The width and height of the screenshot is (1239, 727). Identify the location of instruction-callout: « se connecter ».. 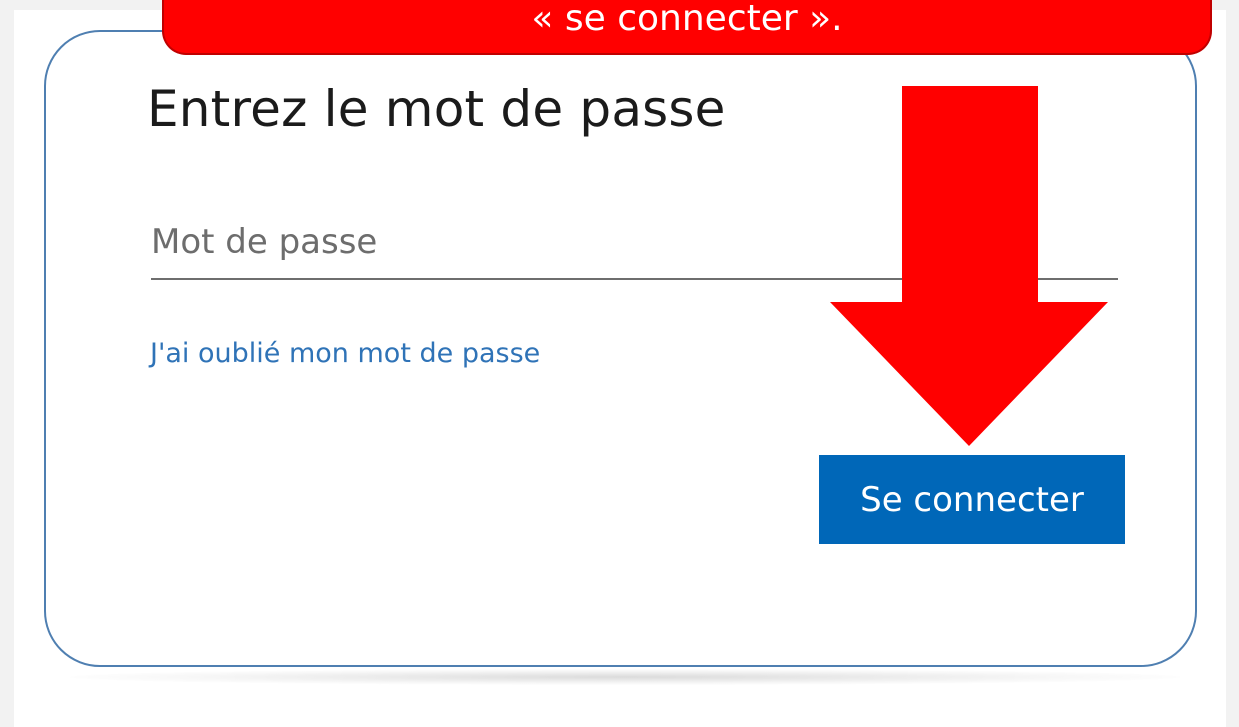
(687, 27).